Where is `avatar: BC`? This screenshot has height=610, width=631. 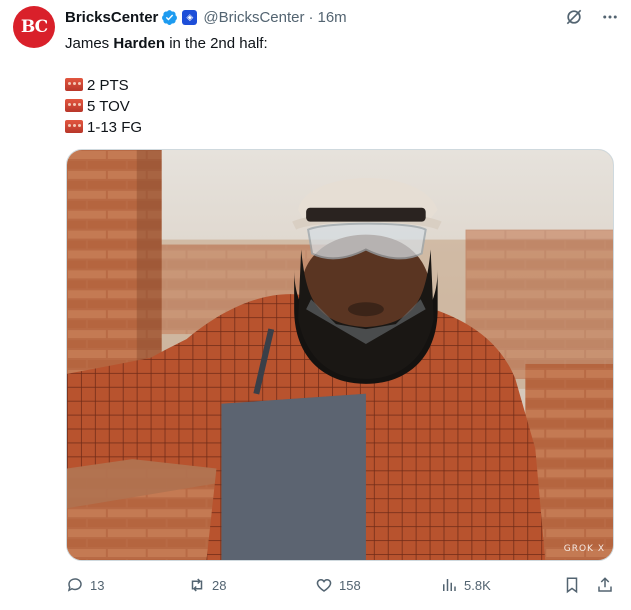 avatar: BC is located at coordinates (34, 27).